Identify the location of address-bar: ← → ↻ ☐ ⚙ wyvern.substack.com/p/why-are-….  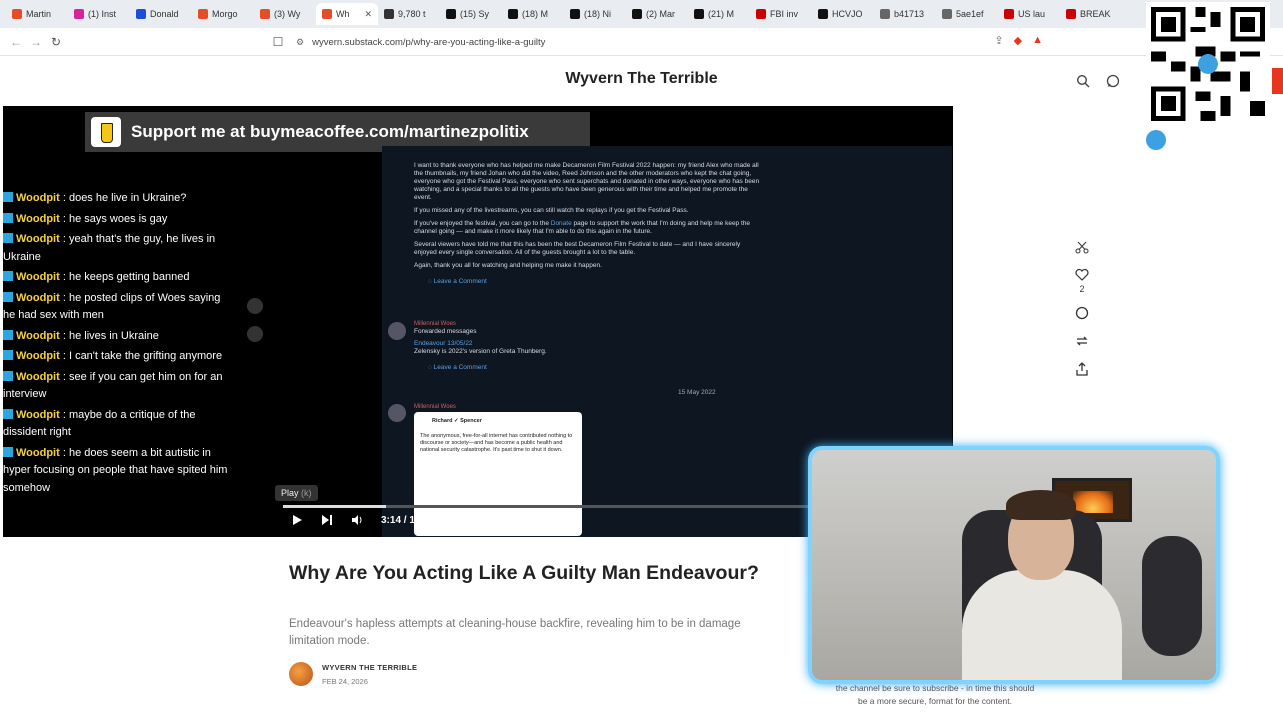
(641, 42).